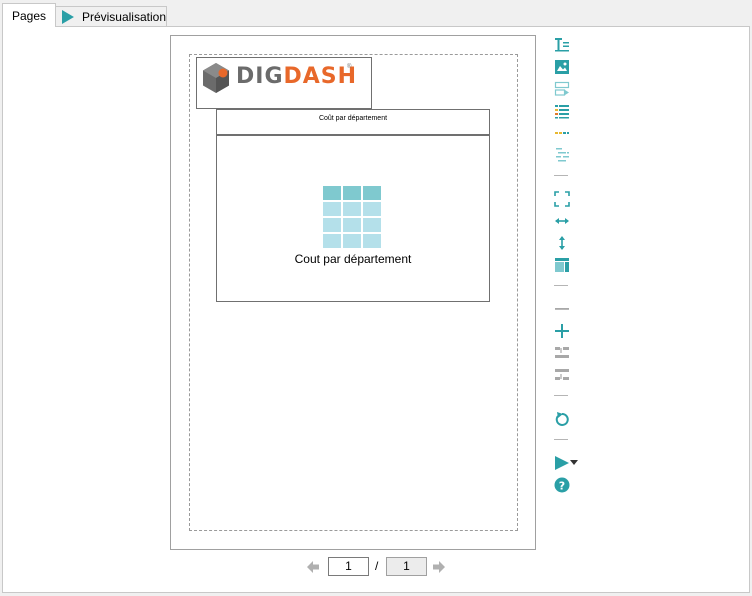  I want to click on columns-icon, so click(562, 265).